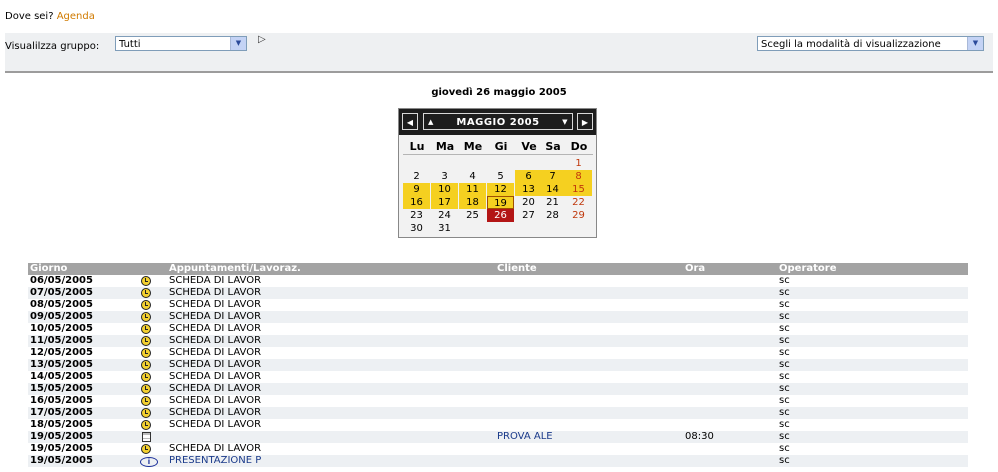 The height and width of the screenshot is (472, 998). What do you see at coordinates (472, 189) in the screenshot?
I see `calendar-day: 11` at bounding box center [472, 189].